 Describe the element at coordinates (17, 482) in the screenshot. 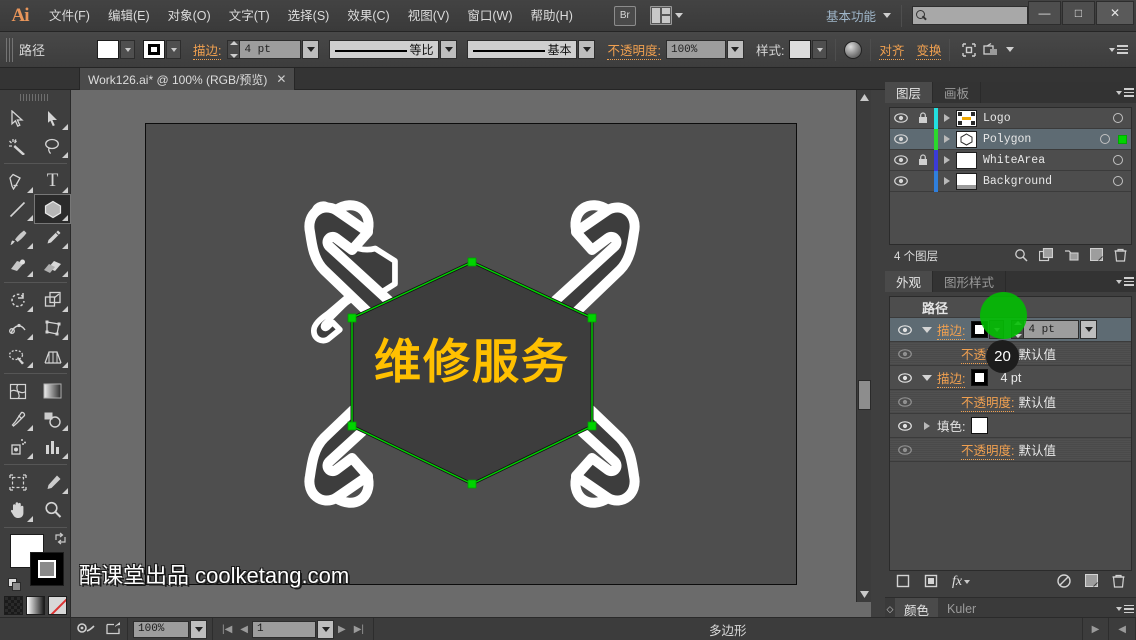

I see `artboard-tool` at that location.